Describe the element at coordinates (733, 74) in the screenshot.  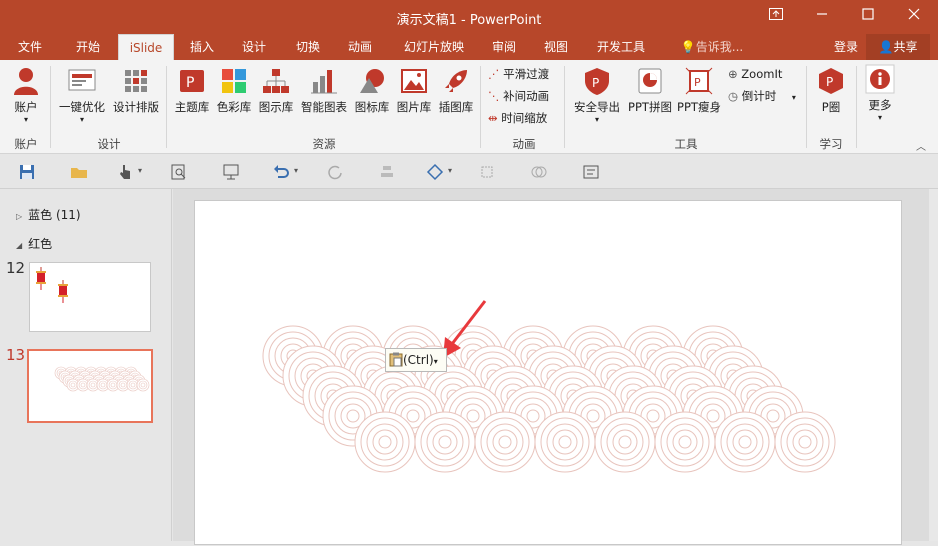
I see `zoom-in-icon: ⊕` at that location.